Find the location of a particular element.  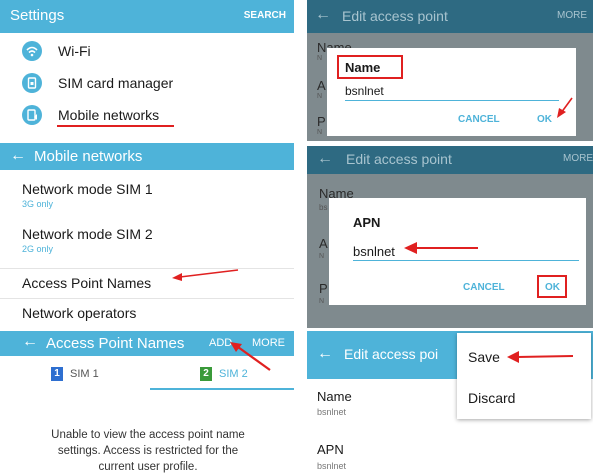

wifi-icon is located at coordinates (32, 51).